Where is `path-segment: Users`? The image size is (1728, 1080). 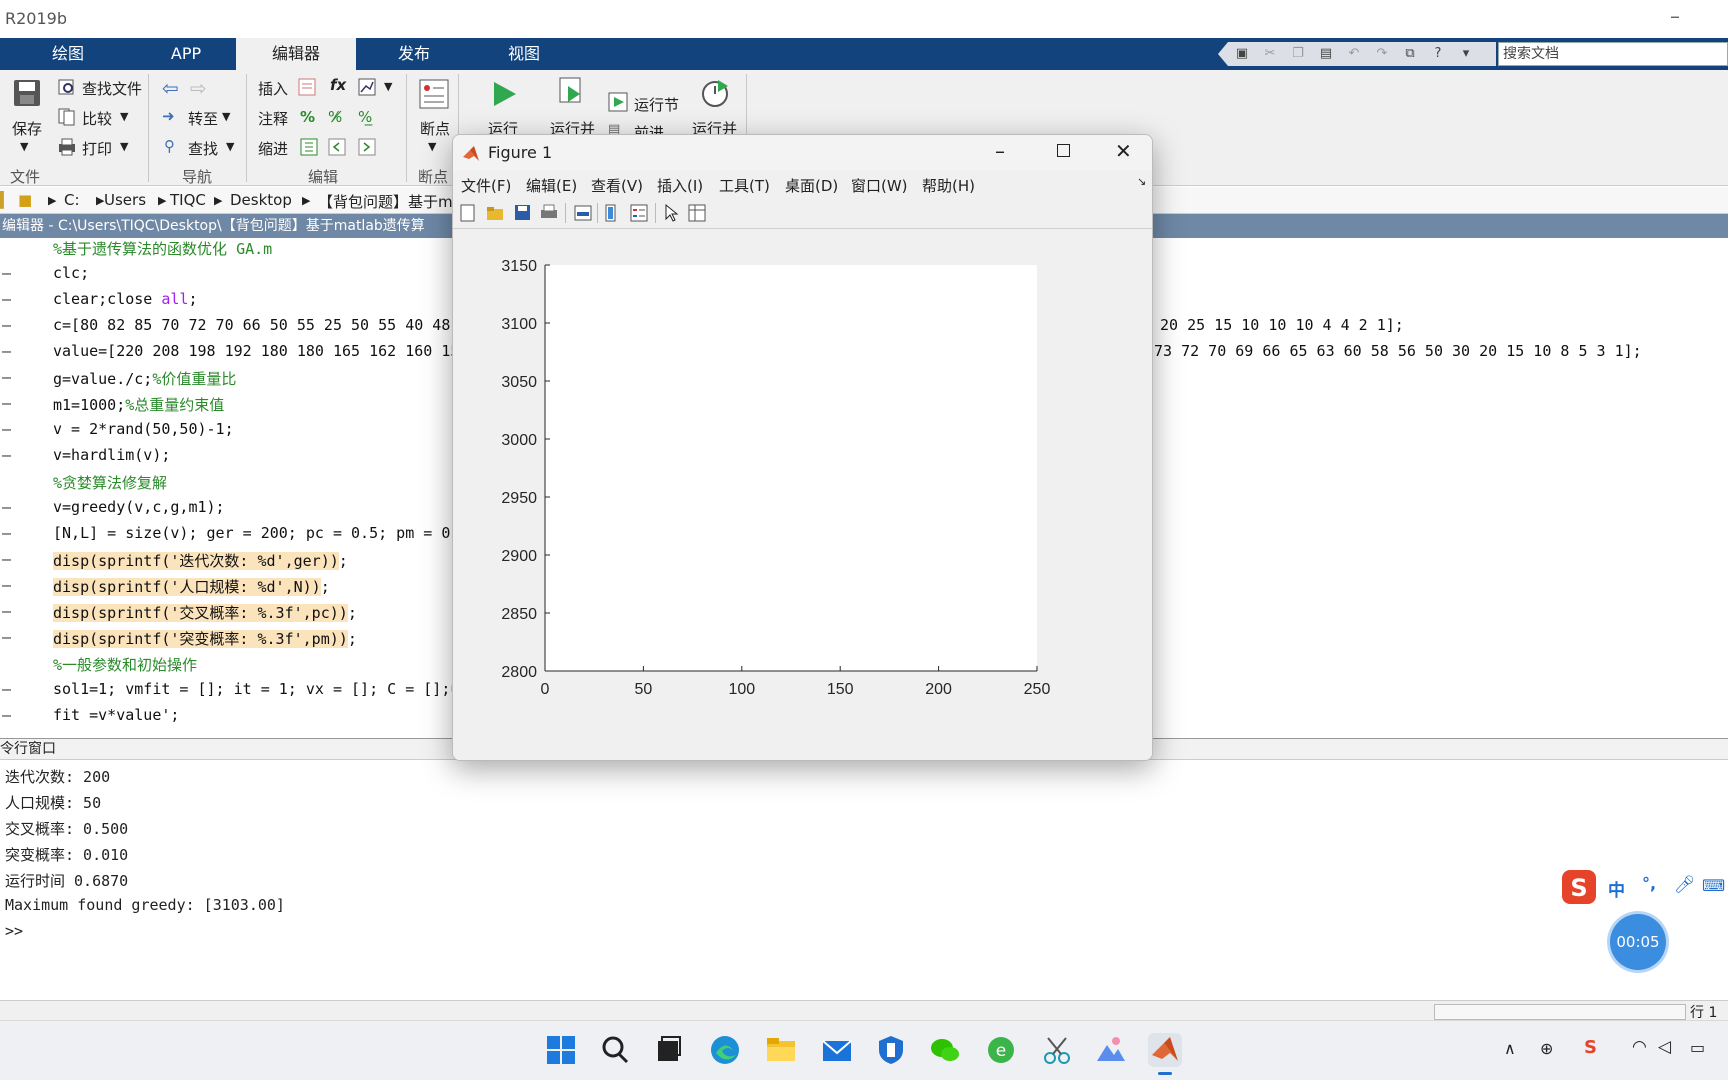
path-segment: Users is located at coordinates (125, 200).